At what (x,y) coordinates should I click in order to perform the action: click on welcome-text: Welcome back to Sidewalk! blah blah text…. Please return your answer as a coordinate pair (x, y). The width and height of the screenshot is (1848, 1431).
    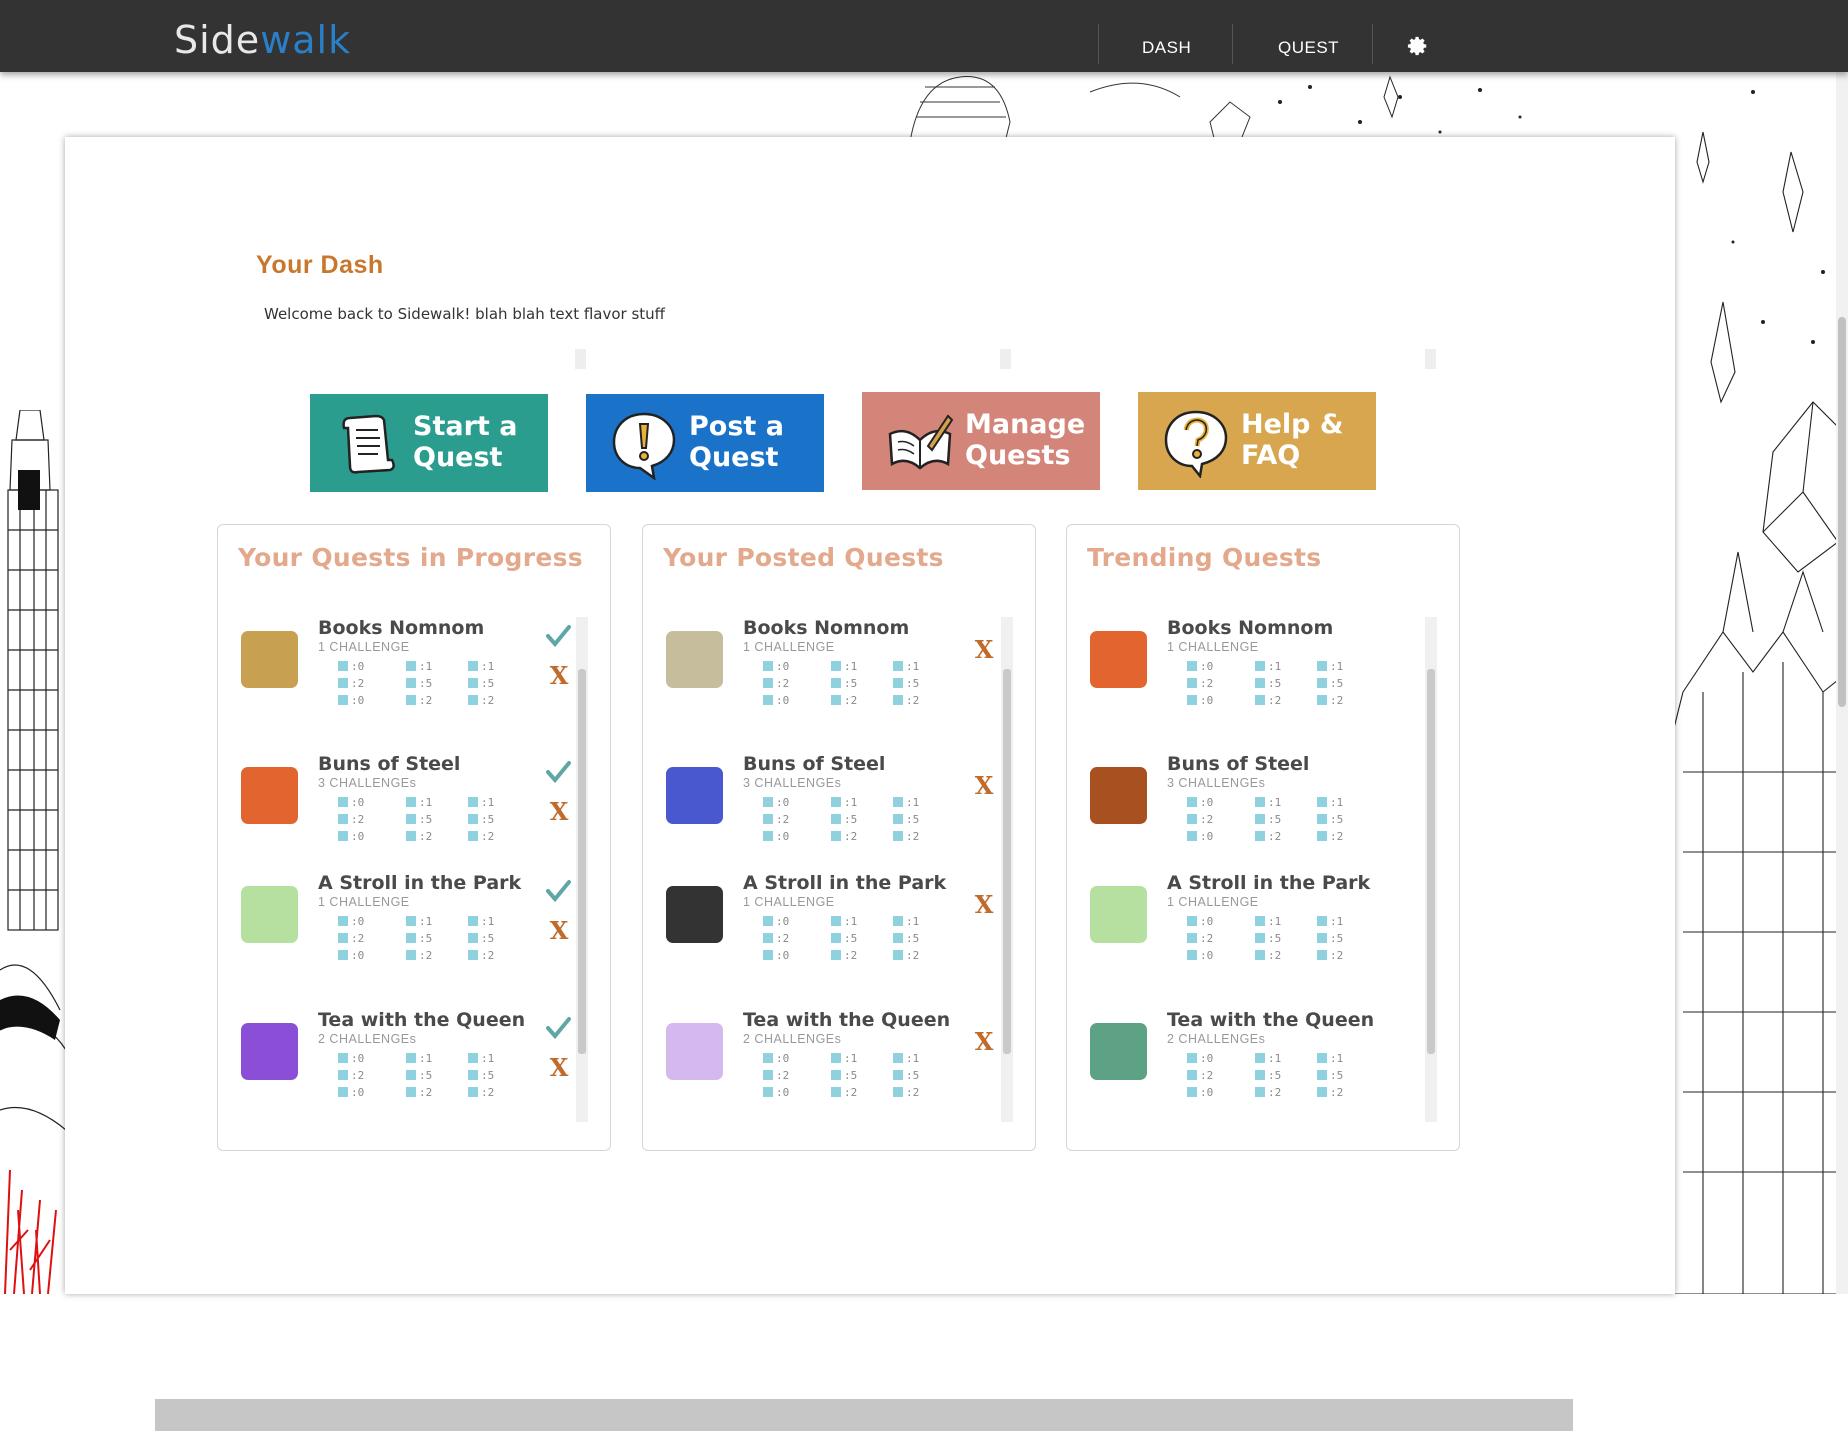
    Looking at the image, I should click on (465, 314).